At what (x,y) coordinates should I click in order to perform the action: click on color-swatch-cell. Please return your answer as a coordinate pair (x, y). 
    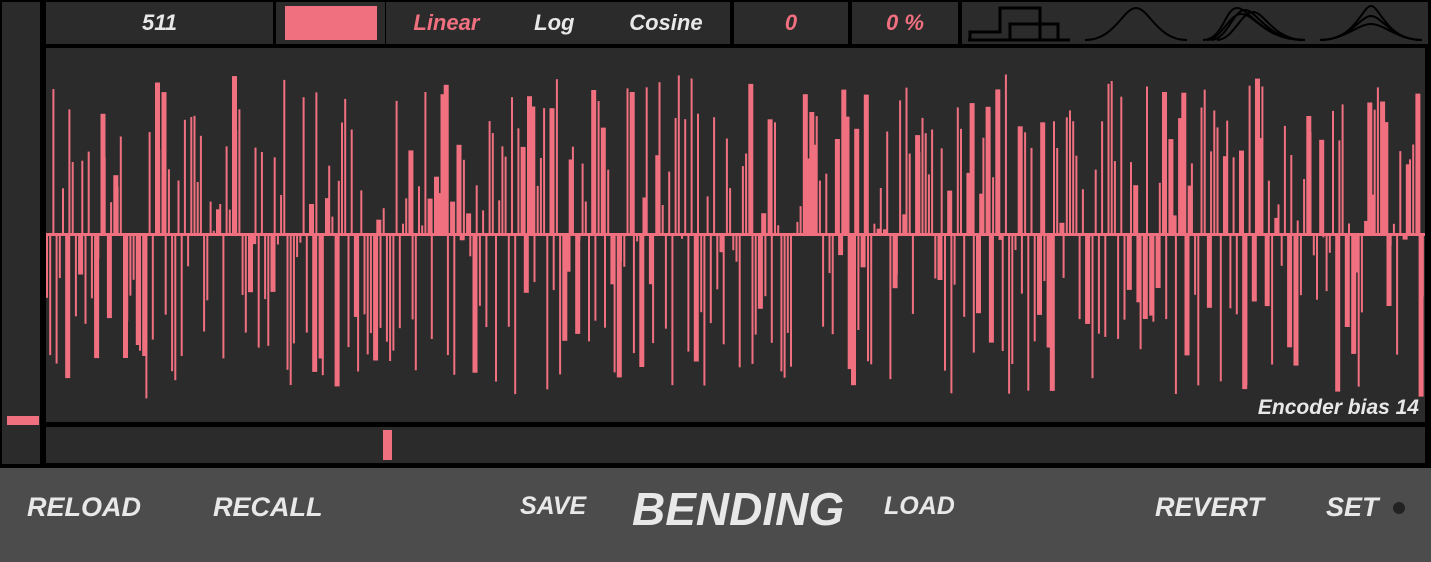
    Looking at the image, I should click on (330, 23).